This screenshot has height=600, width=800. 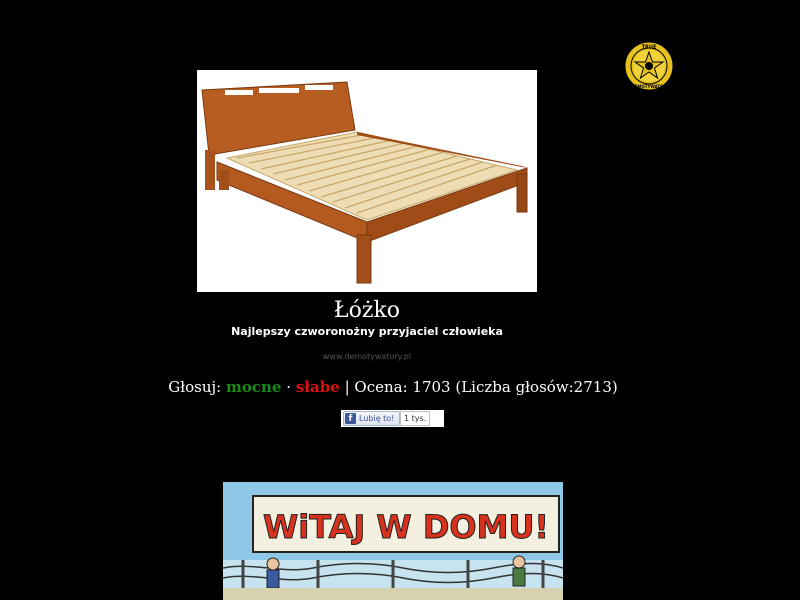 What do you see at coordinates (367, 356) in the screenshot?
I see `site-watermark: www.demotywatory.pl` at bounding box center [367, 356].